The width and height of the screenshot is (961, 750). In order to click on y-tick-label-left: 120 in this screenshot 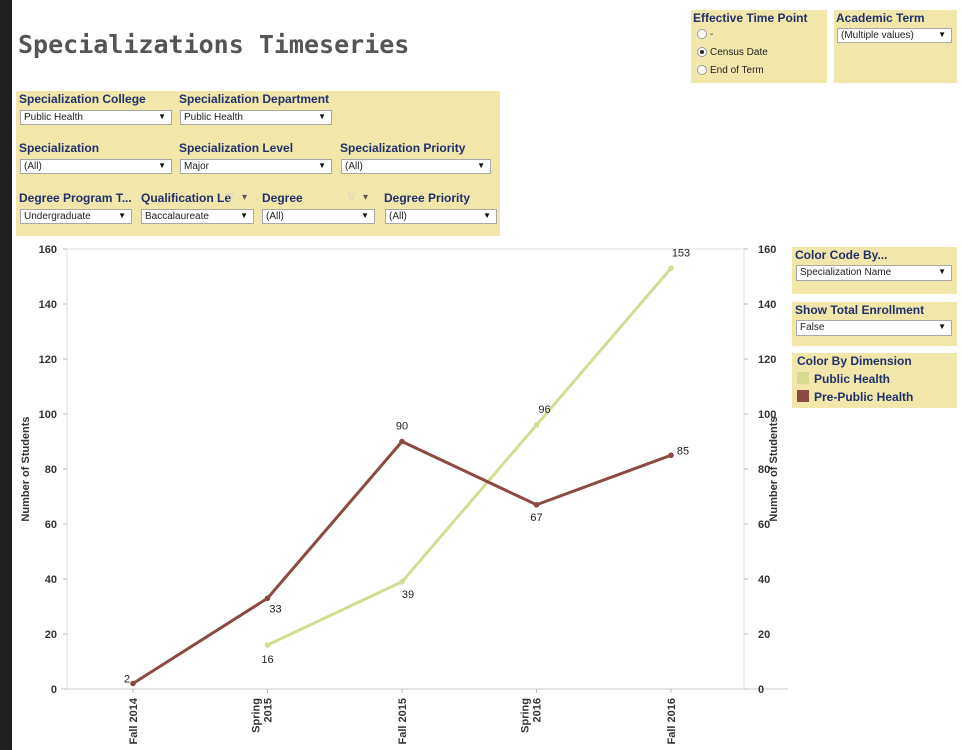, I will do `click(48, 360)`.